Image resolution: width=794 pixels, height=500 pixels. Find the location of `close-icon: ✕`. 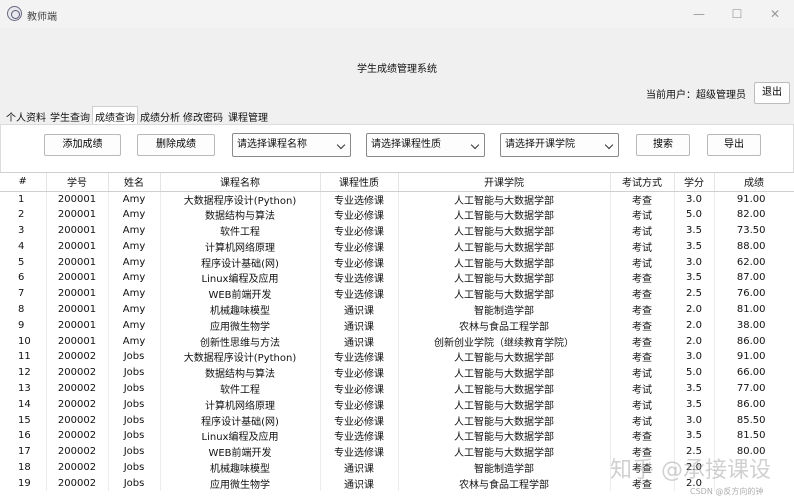

close-icon: ✕ is located at coordinates (775, 14).